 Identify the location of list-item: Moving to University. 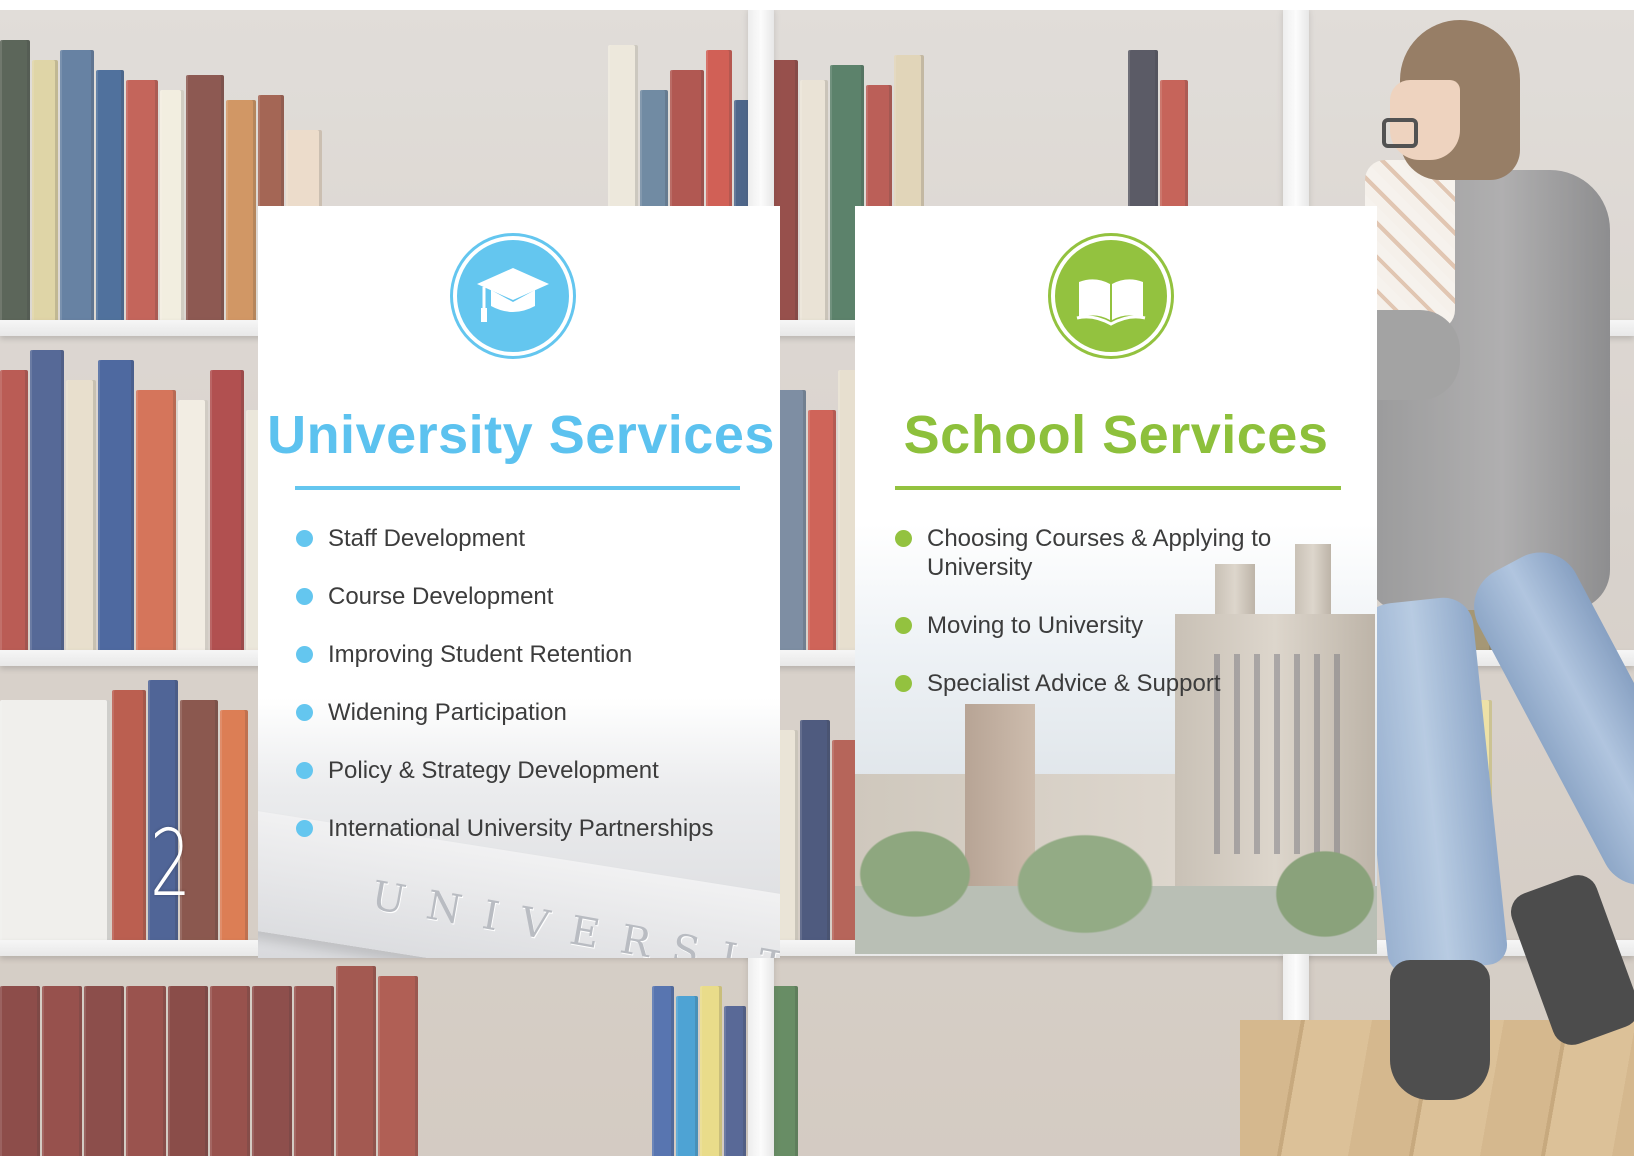
(1095, 625).